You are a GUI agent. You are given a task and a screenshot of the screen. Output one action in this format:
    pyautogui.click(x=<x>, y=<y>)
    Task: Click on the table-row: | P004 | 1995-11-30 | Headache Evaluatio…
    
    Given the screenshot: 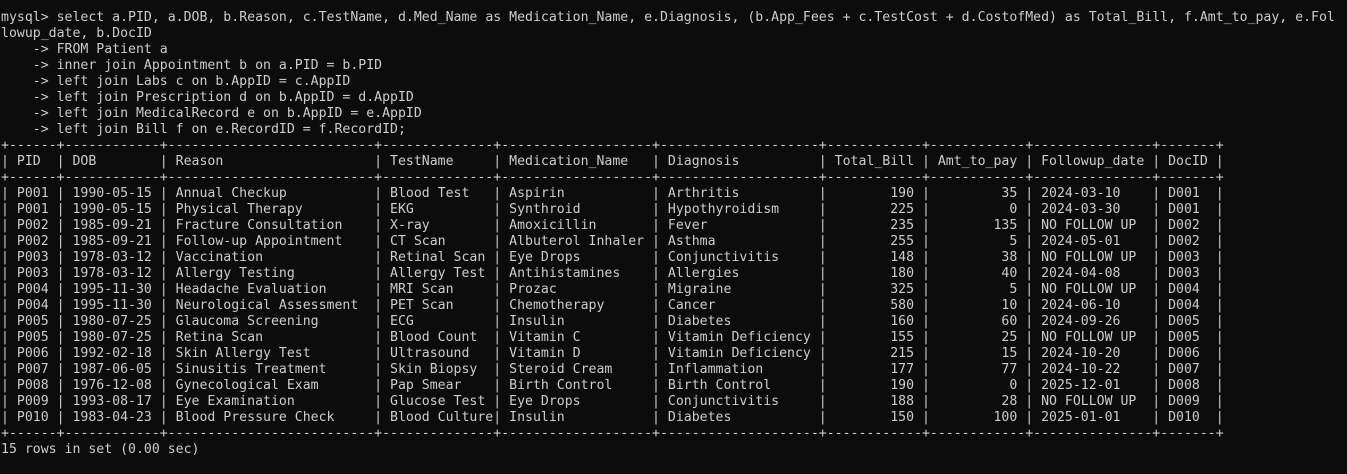 What is the action you would take?
    pyautogui.click(x=612, y=289)
    